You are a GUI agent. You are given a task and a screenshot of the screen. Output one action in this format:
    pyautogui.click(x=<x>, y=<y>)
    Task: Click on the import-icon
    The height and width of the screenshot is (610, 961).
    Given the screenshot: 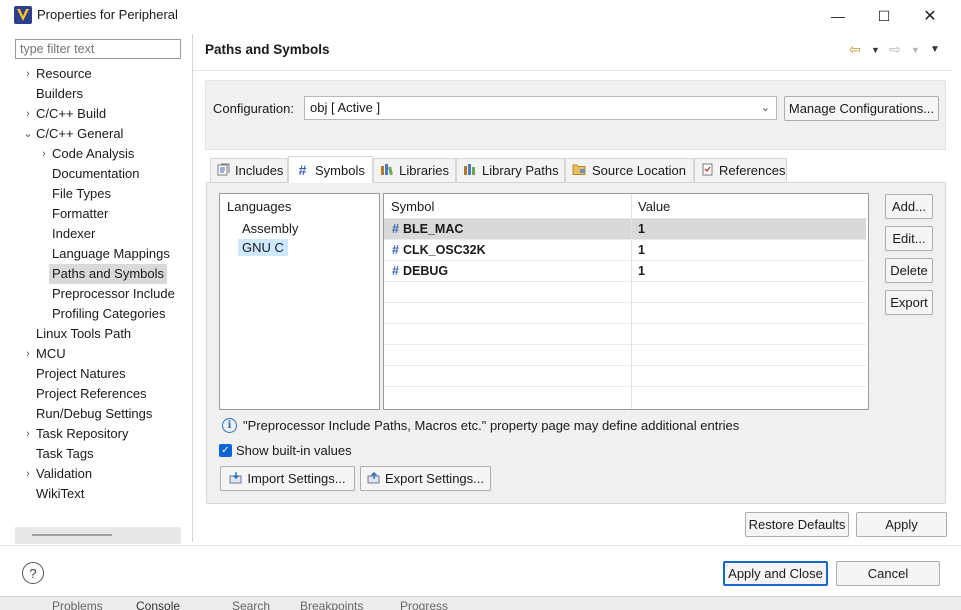 What is the action you would take?
    pyautogui.click(x=236, y=479)
    